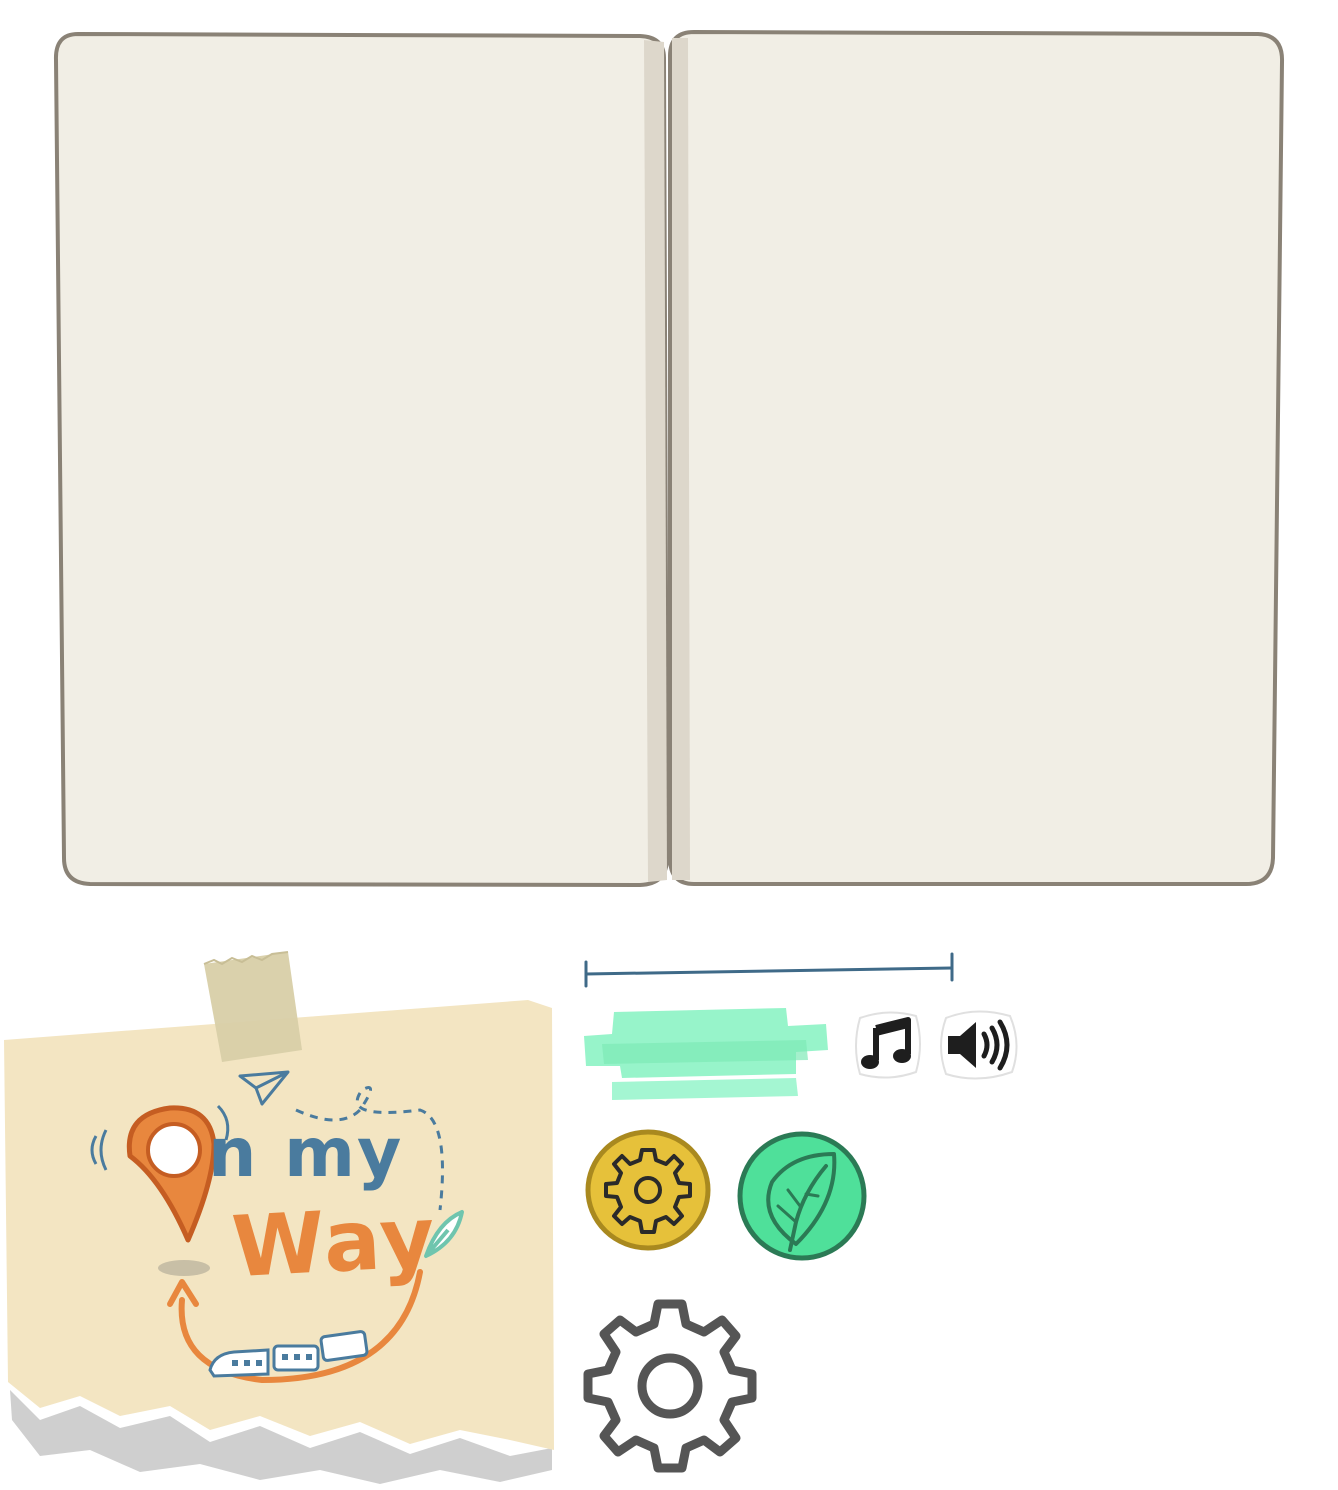 Image resolution: width=1338 pixels, height=1490 pixels. Describe the element at coordinates (681, 459) in the screenshot. I see `book-right-spine` at that location.